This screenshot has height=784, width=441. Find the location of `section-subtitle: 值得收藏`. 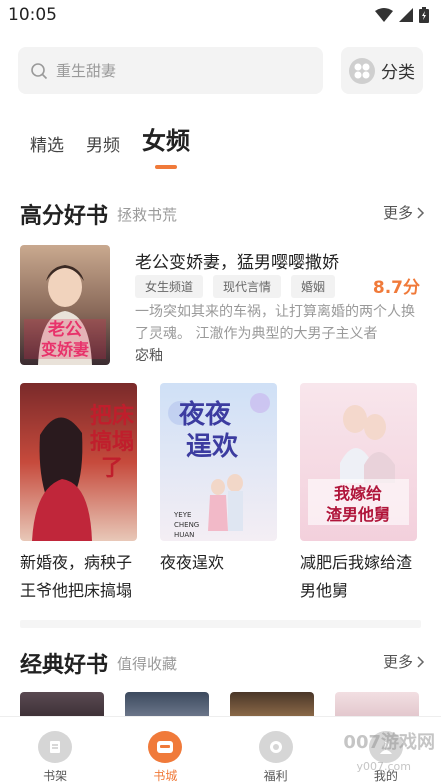

section-subtitle: 值得收藏 is located at coordinates (147, 664).